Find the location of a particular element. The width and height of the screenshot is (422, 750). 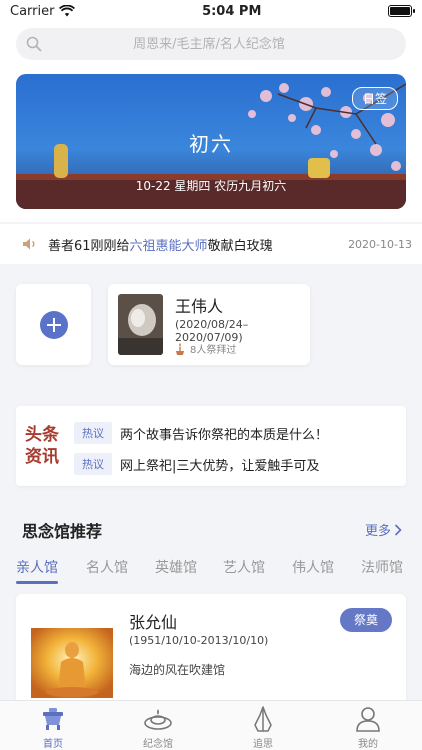

my-memorial-card: 王伟人 (2020/08/24–2020/07/09) 8人祭拜过 is located at coordinates (209, 324).